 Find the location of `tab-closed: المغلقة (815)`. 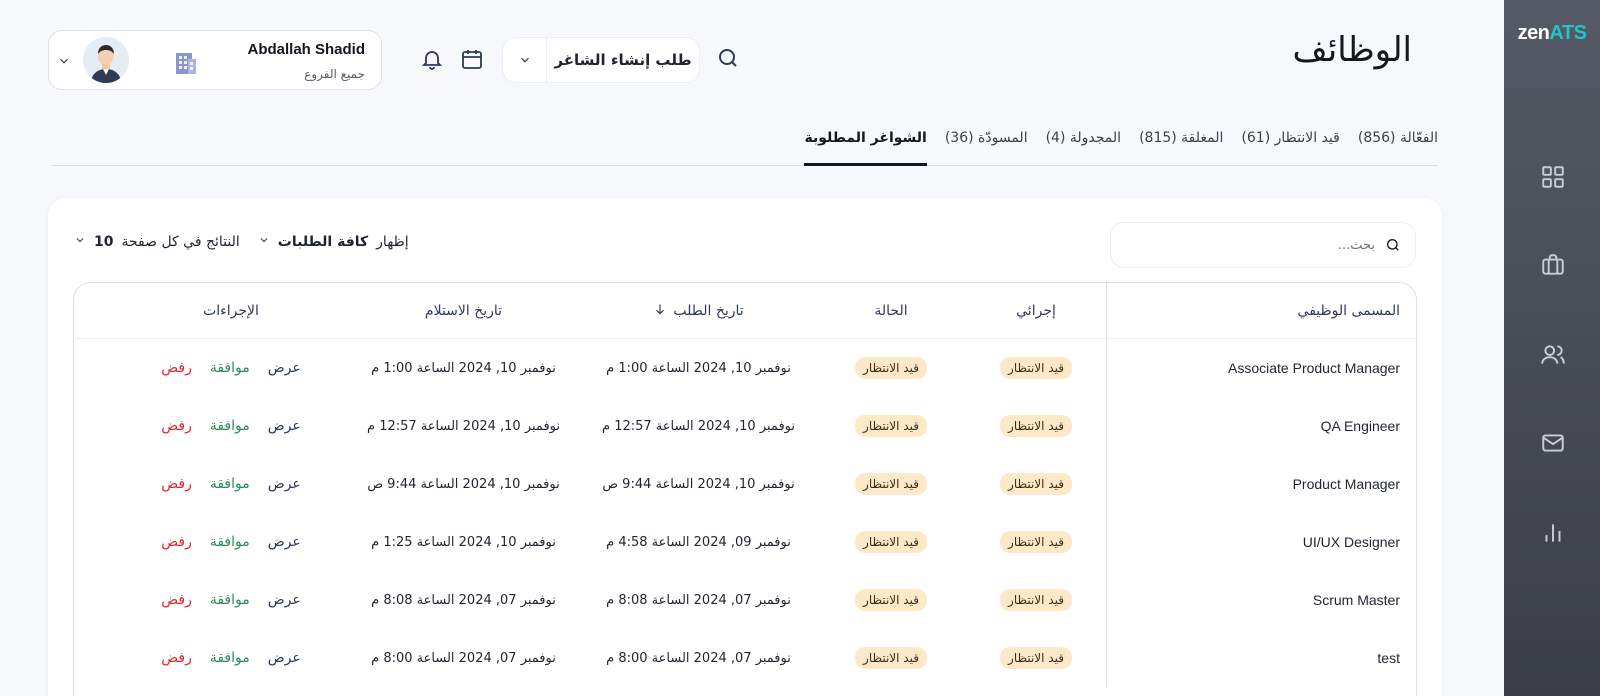

tab-closed: المغلقة (815) is located at coordinates (1181, 142).